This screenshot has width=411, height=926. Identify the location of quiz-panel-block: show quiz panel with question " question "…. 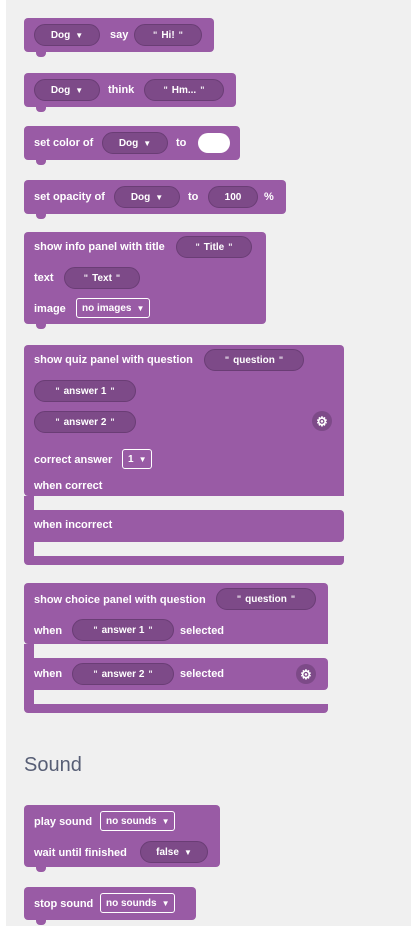
(184, 420).